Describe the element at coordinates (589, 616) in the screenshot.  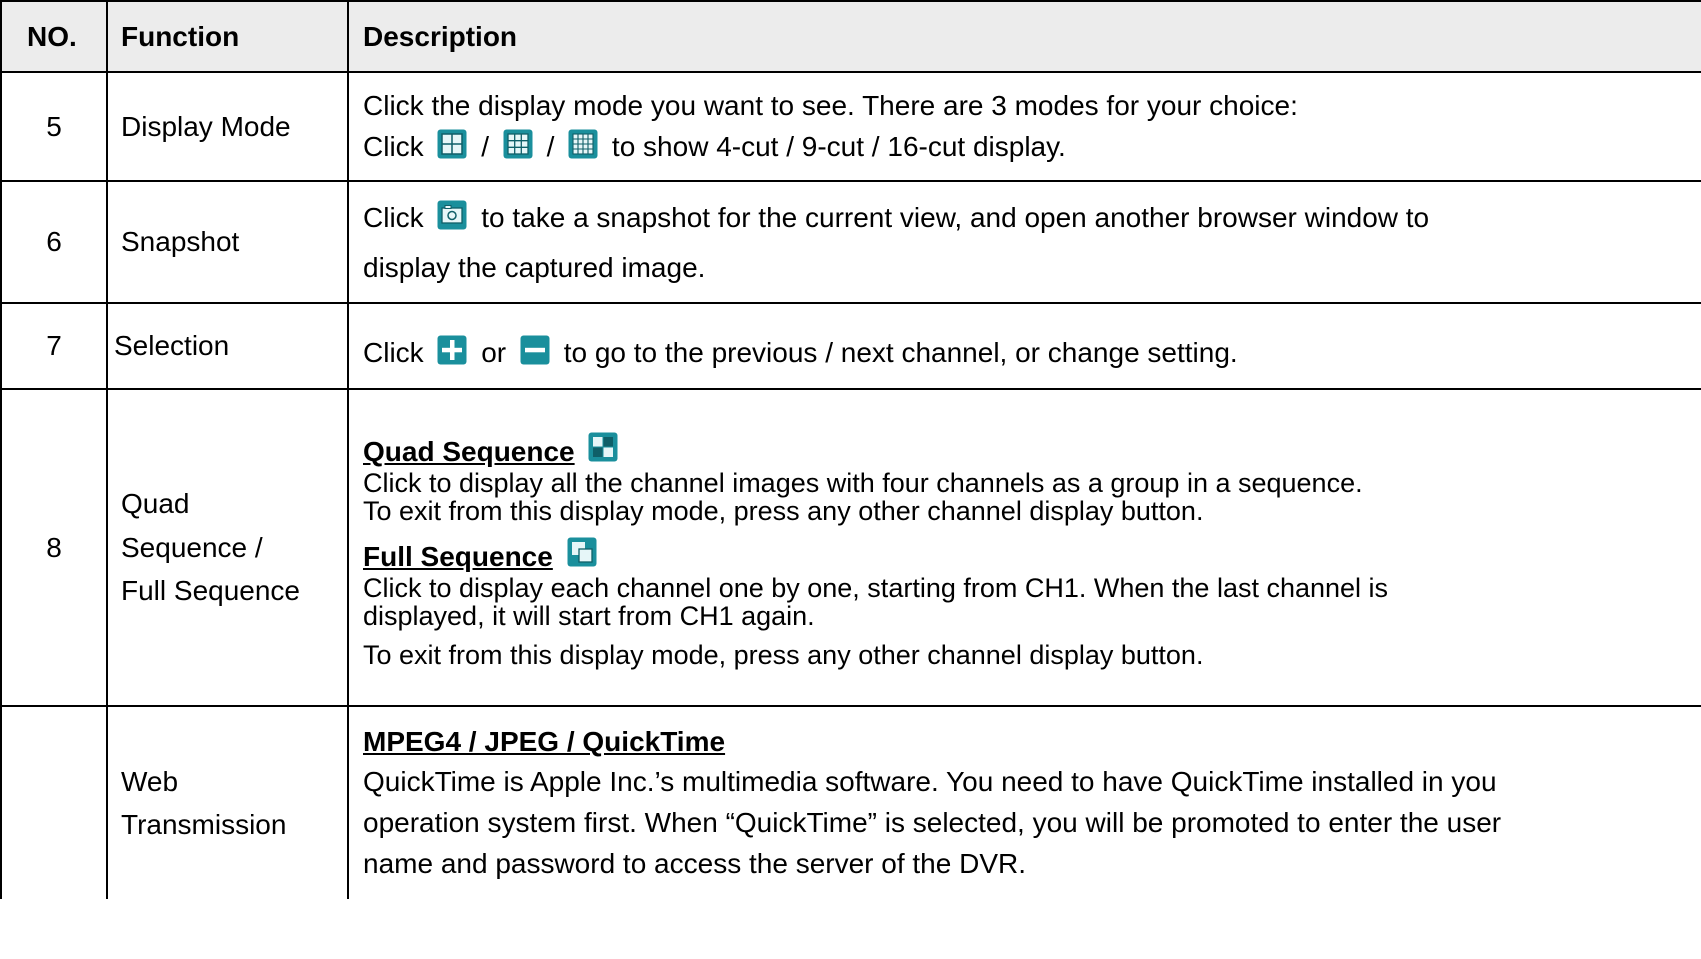
I see `desc-text: displayed, it will start from CH1 again.` at that location.